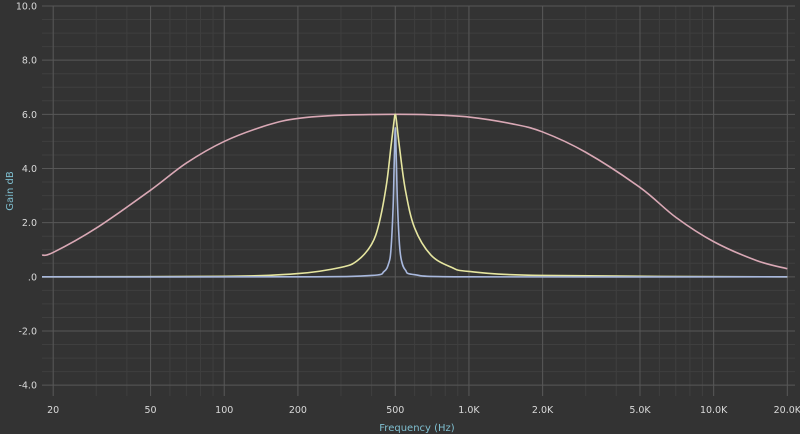 The image size is (800, 434). I want to click on x-tick-label: 50, so click(151, 410).